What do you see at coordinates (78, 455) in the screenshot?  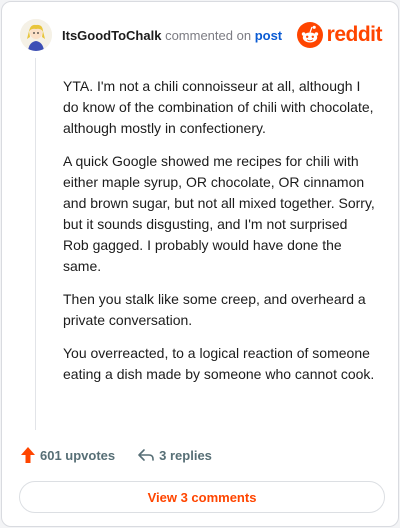 I see `upvote-count: 601 upvotes` at bounding box center [78, 455].